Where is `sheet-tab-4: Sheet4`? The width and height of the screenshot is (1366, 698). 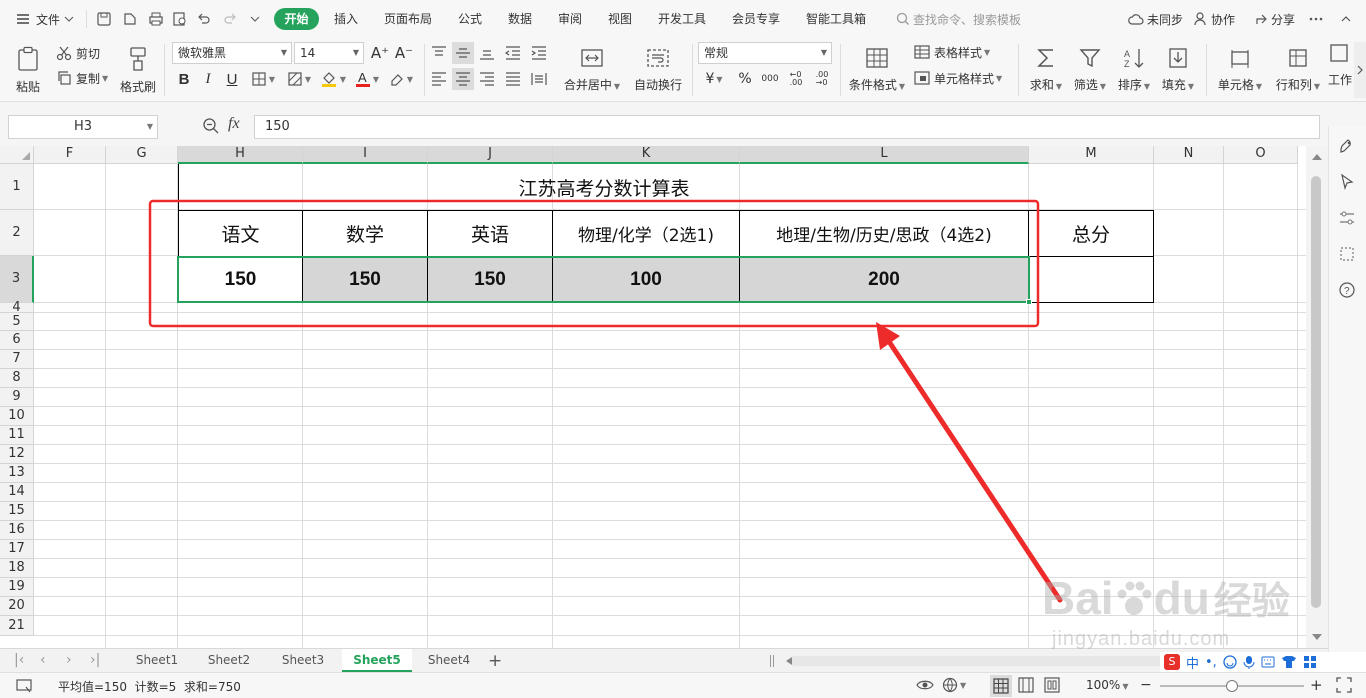 sheet-tab-4: Sheet4 is located at coordinates (449, 660).